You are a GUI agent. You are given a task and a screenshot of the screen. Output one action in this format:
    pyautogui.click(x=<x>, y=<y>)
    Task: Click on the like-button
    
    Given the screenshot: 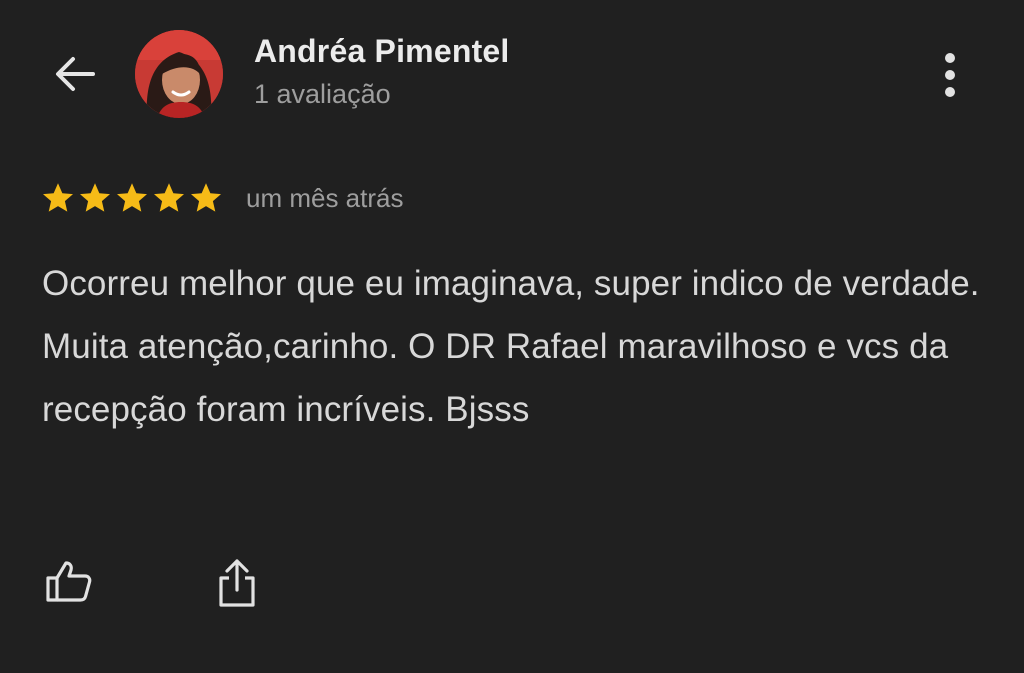 What is the action you would take?
    pyautogui.click(x=69, y=581)
    